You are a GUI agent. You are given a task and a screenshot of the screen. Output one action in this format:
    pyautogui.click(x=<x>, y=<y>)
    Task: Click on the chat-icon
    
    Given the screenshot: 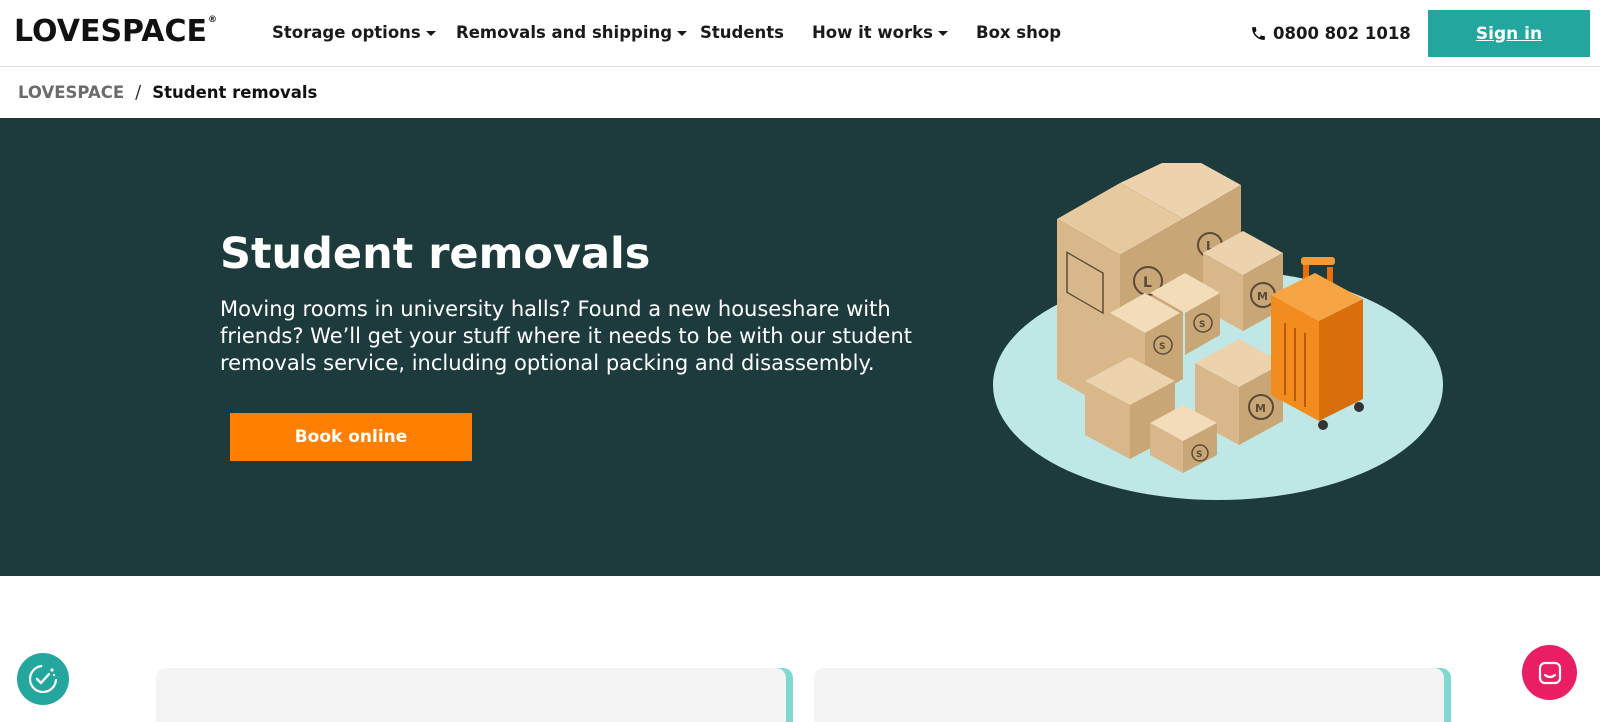 What is the action you would take?
    pyautogui.click(x=1549, y=672)
    